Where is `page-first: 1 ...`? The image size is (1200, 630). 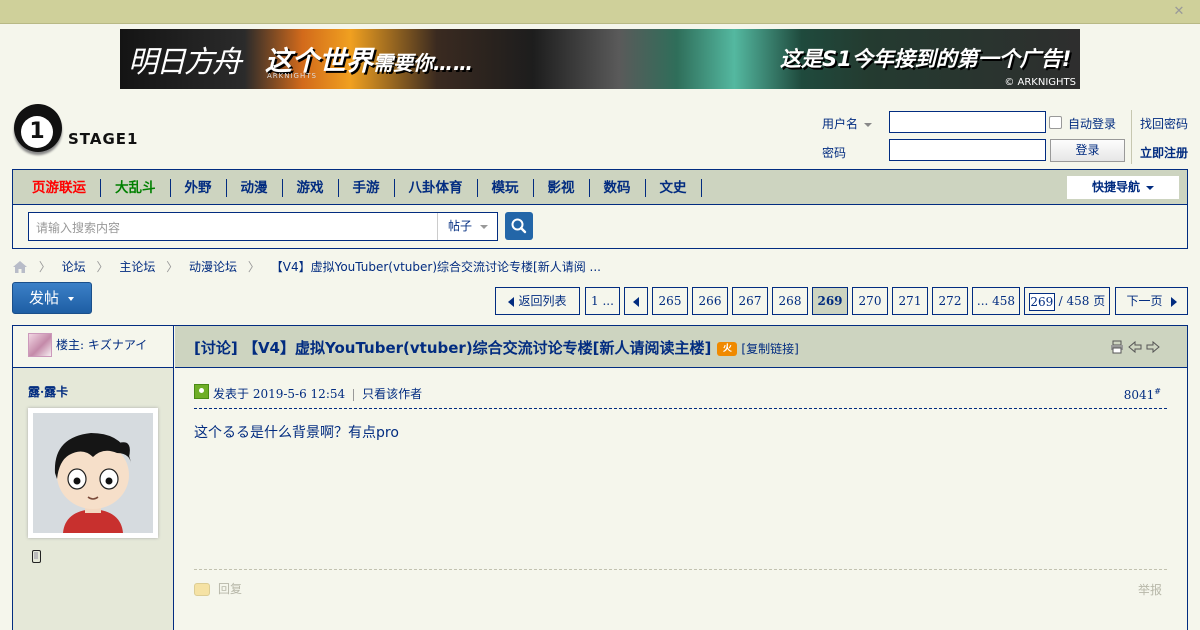 page-first: 1 ... is located at coordinates (602, 301).